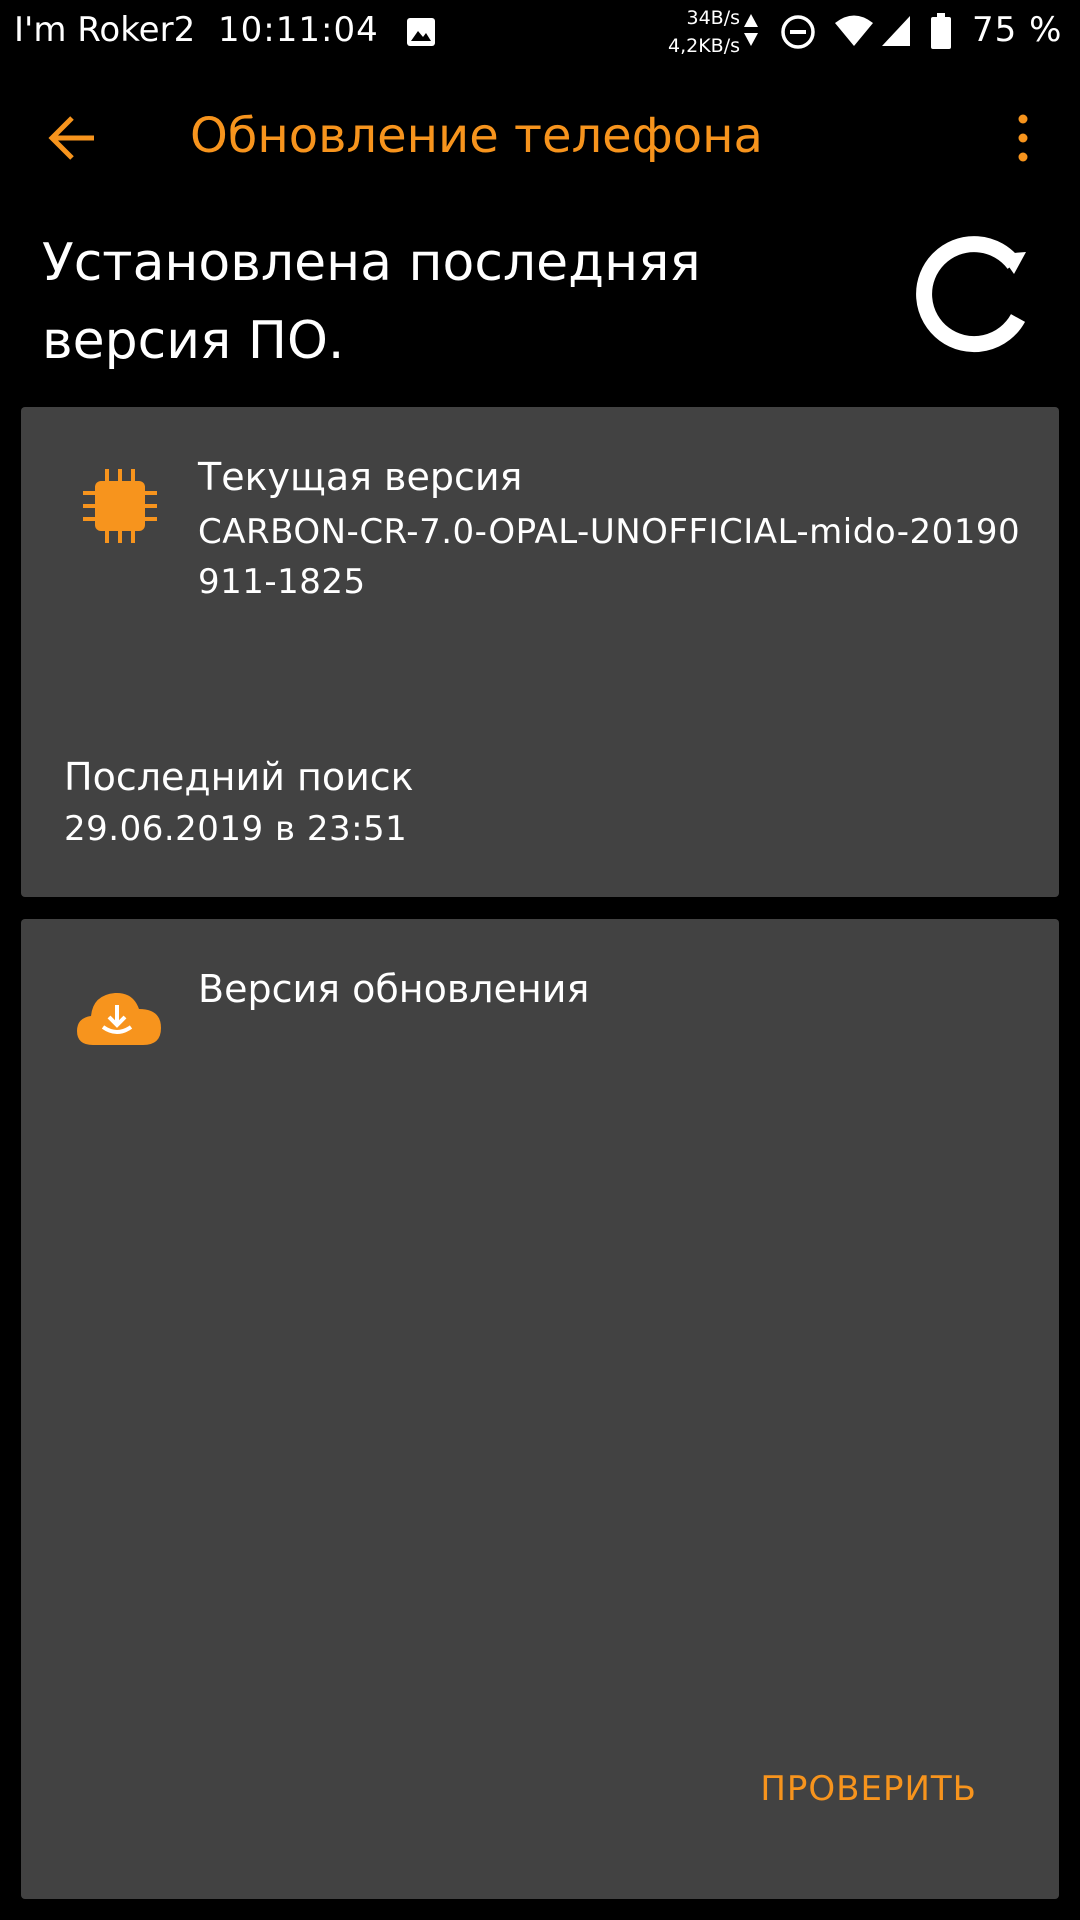 The image size is (1080, 1920). What do you see at coordinates (421, 32) in the screenshot?
I see `image-notification-icon` at bounding box center [421, 32].